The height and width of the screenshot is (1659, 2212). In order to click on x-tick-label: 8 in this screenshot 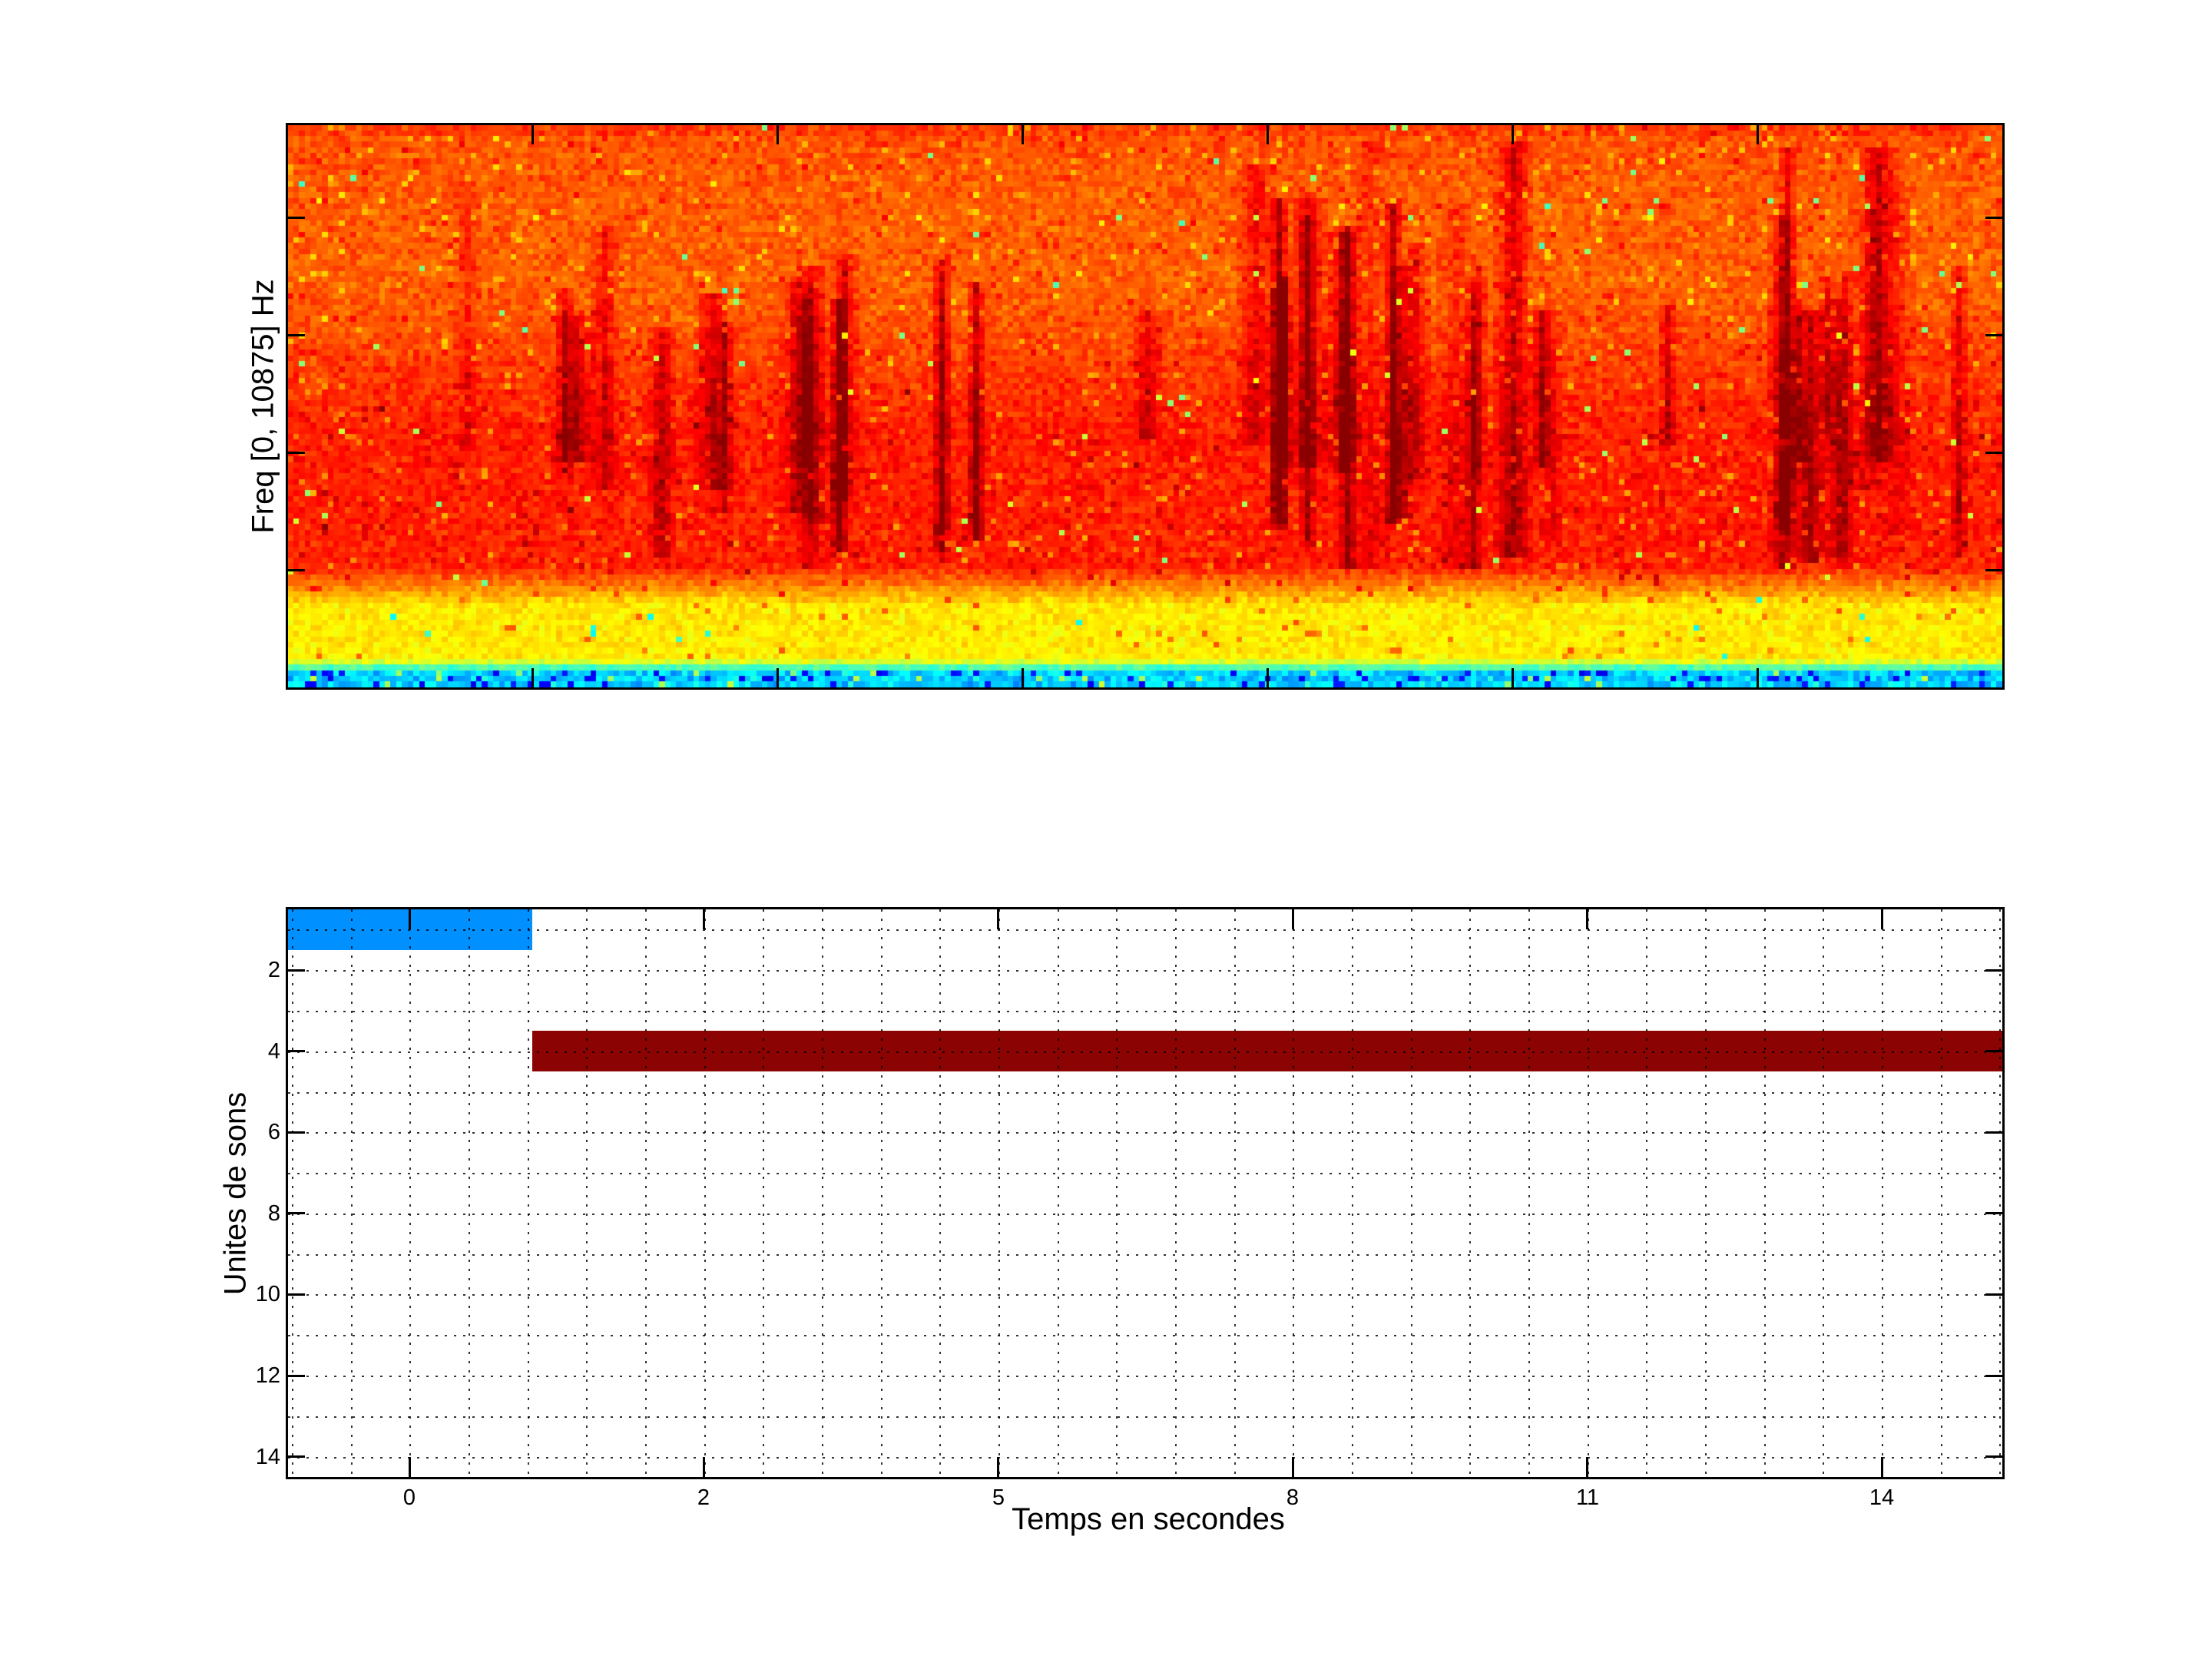, I will do `click(1293, 1498)`.